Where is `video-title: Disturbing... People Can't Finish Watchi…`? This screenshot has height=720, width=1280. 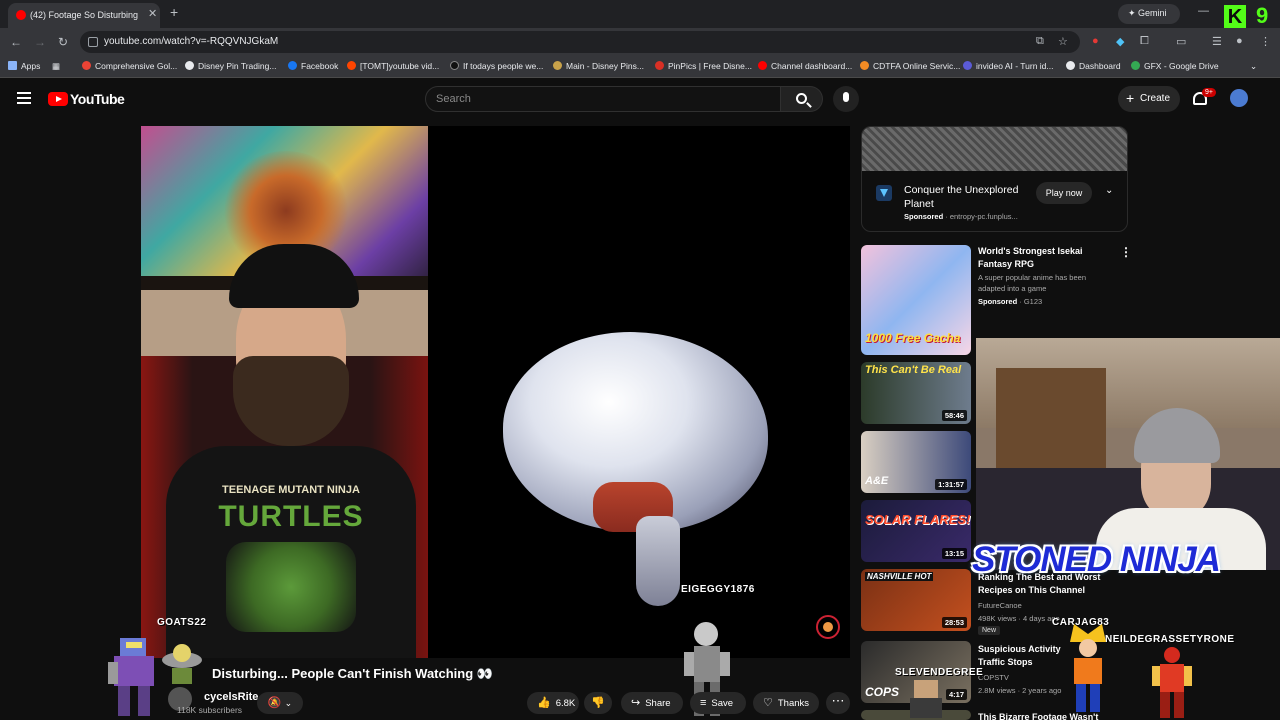 video-title: Disturbing... People Can't Finish Watchi… is located at coordinates (352, 673).